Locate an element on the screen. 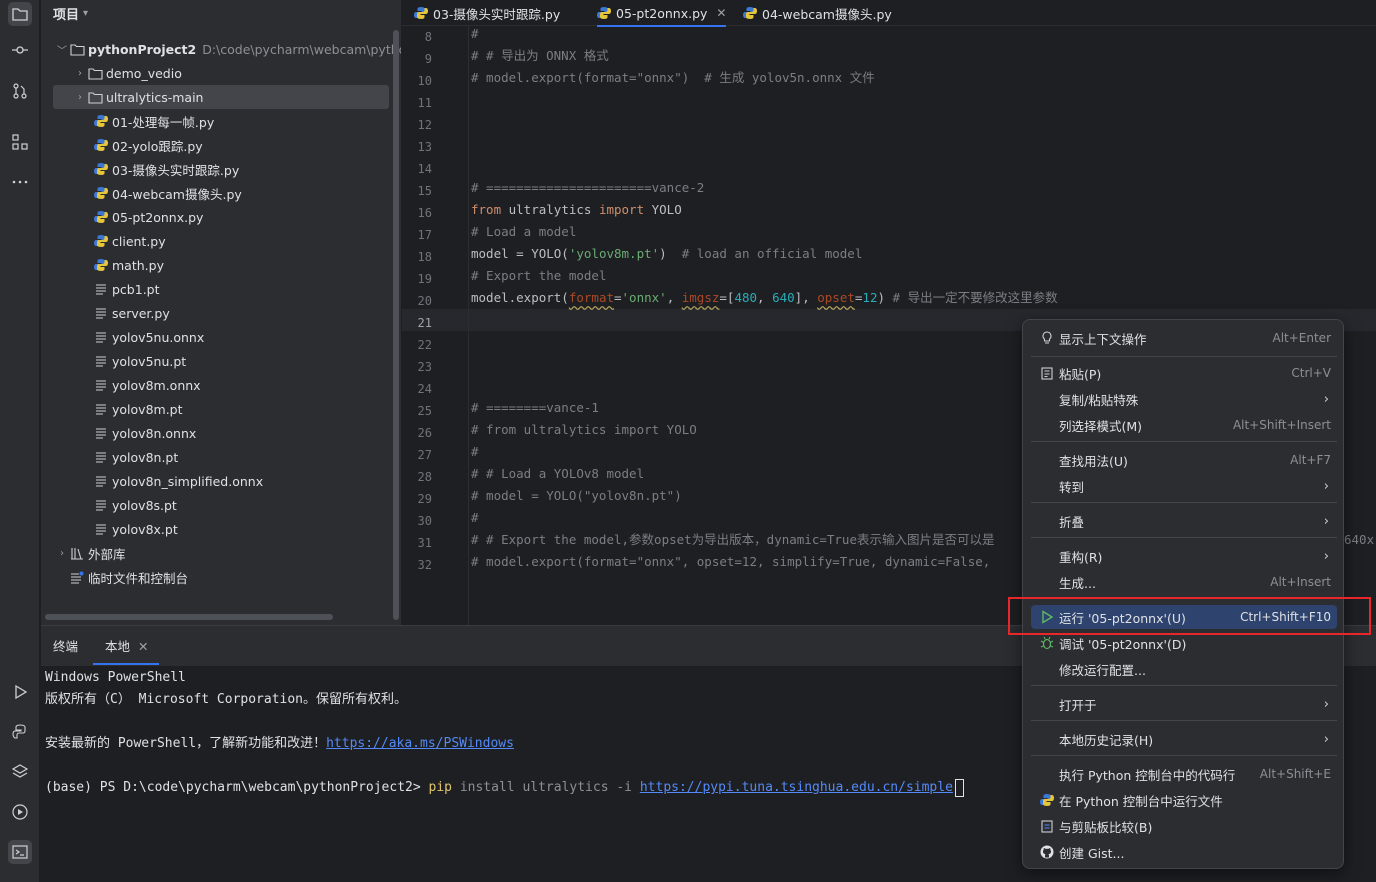  gutter-divider is located at coordinates (468, 325).